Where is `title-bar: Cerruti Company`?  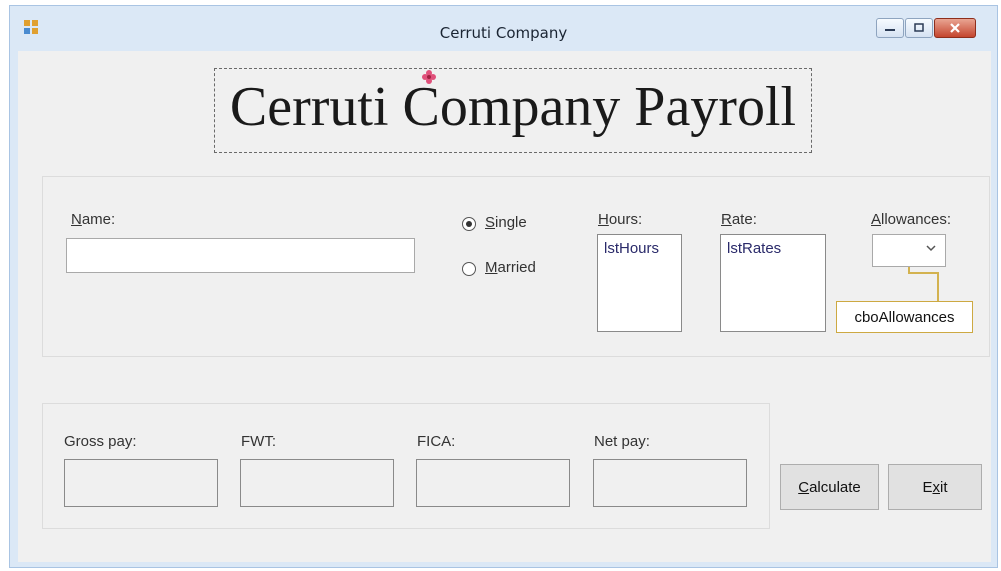
title-bar: Cerruti Company is located at coordinates (503, 28).